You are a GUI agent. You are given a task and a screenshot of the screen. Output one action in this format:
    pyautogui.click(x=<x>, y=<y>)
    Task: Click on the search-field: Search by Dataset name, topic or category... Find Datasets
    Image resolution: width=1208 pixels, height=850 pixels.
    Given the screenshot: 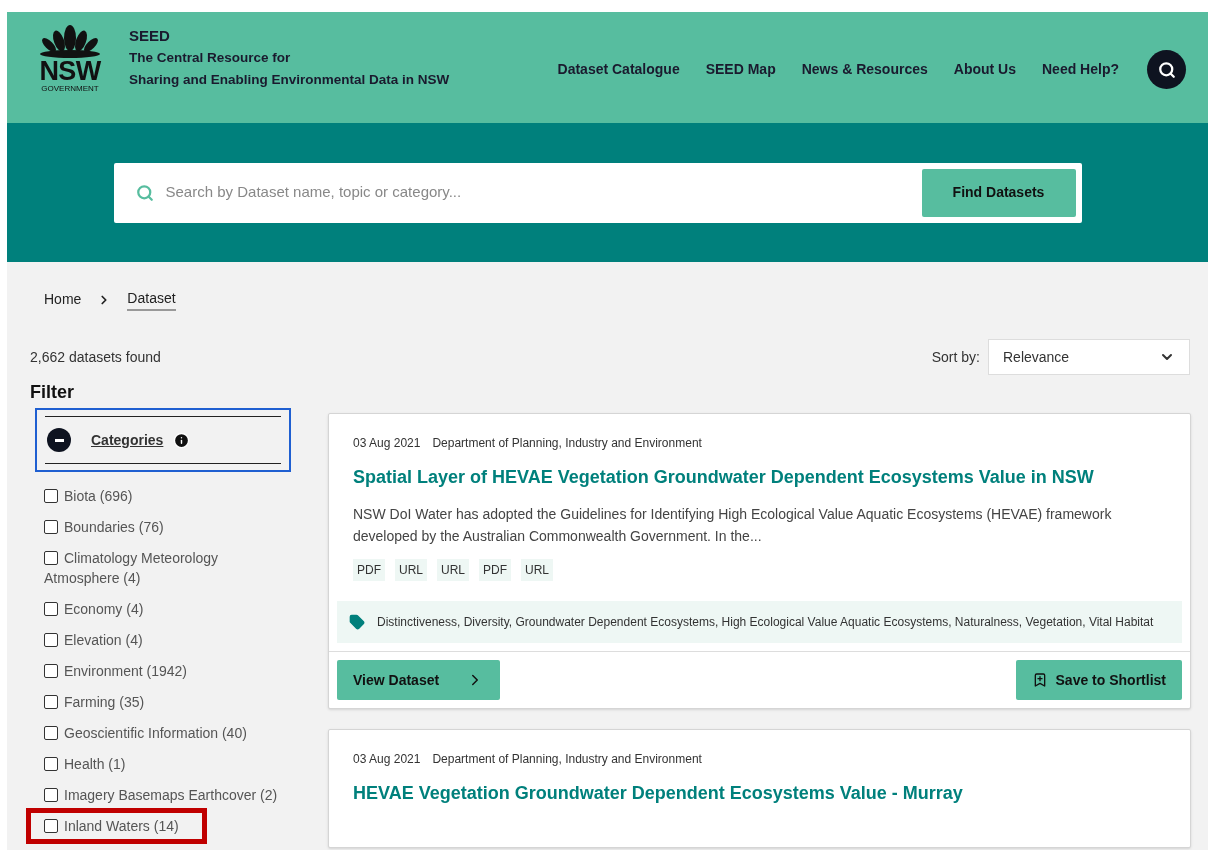 What is the action you would take?
    pyautogui.click(x=597, y=192)
    